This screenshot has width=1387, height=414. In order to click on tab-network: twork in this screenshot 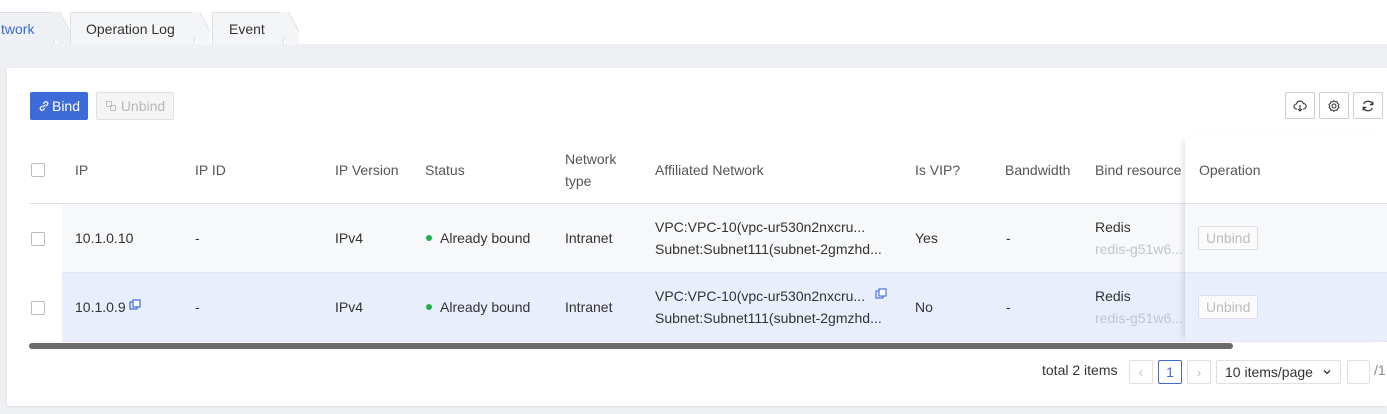, I will do `click(27, 28)`.